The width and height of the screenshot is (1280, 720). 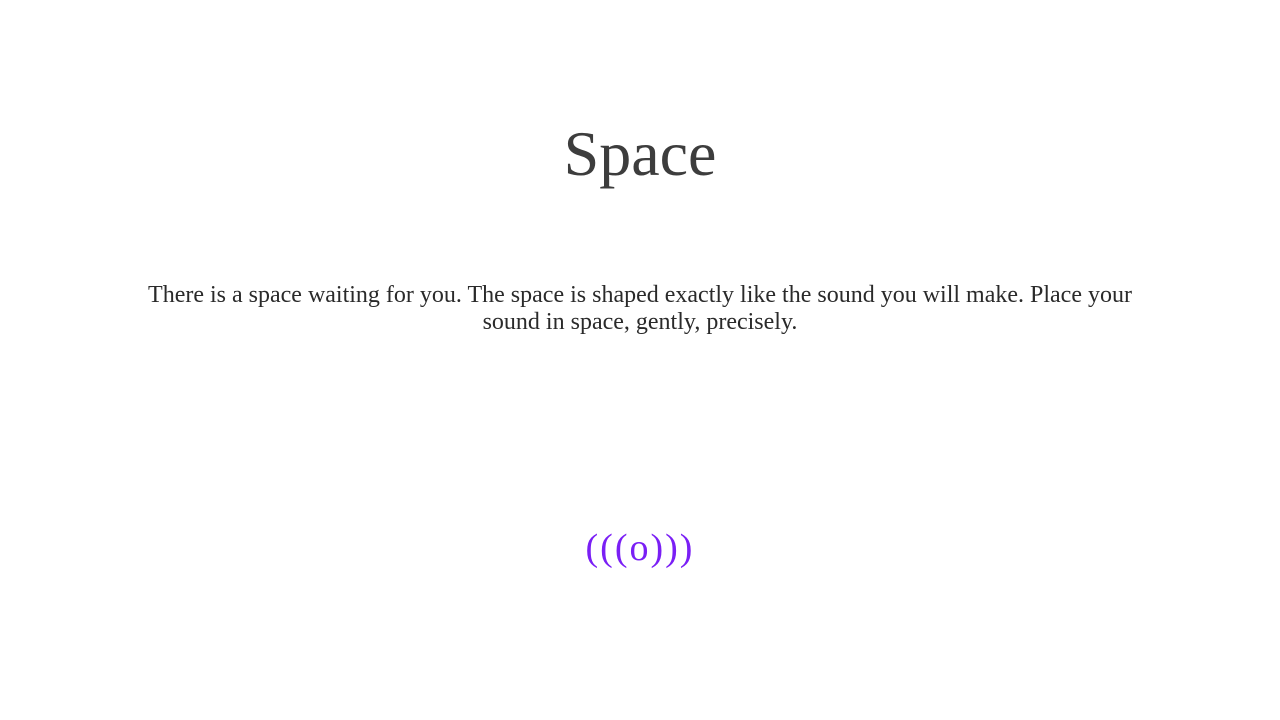 I want to click on record-sound-button: (((o))), so click(x=640, y=548).